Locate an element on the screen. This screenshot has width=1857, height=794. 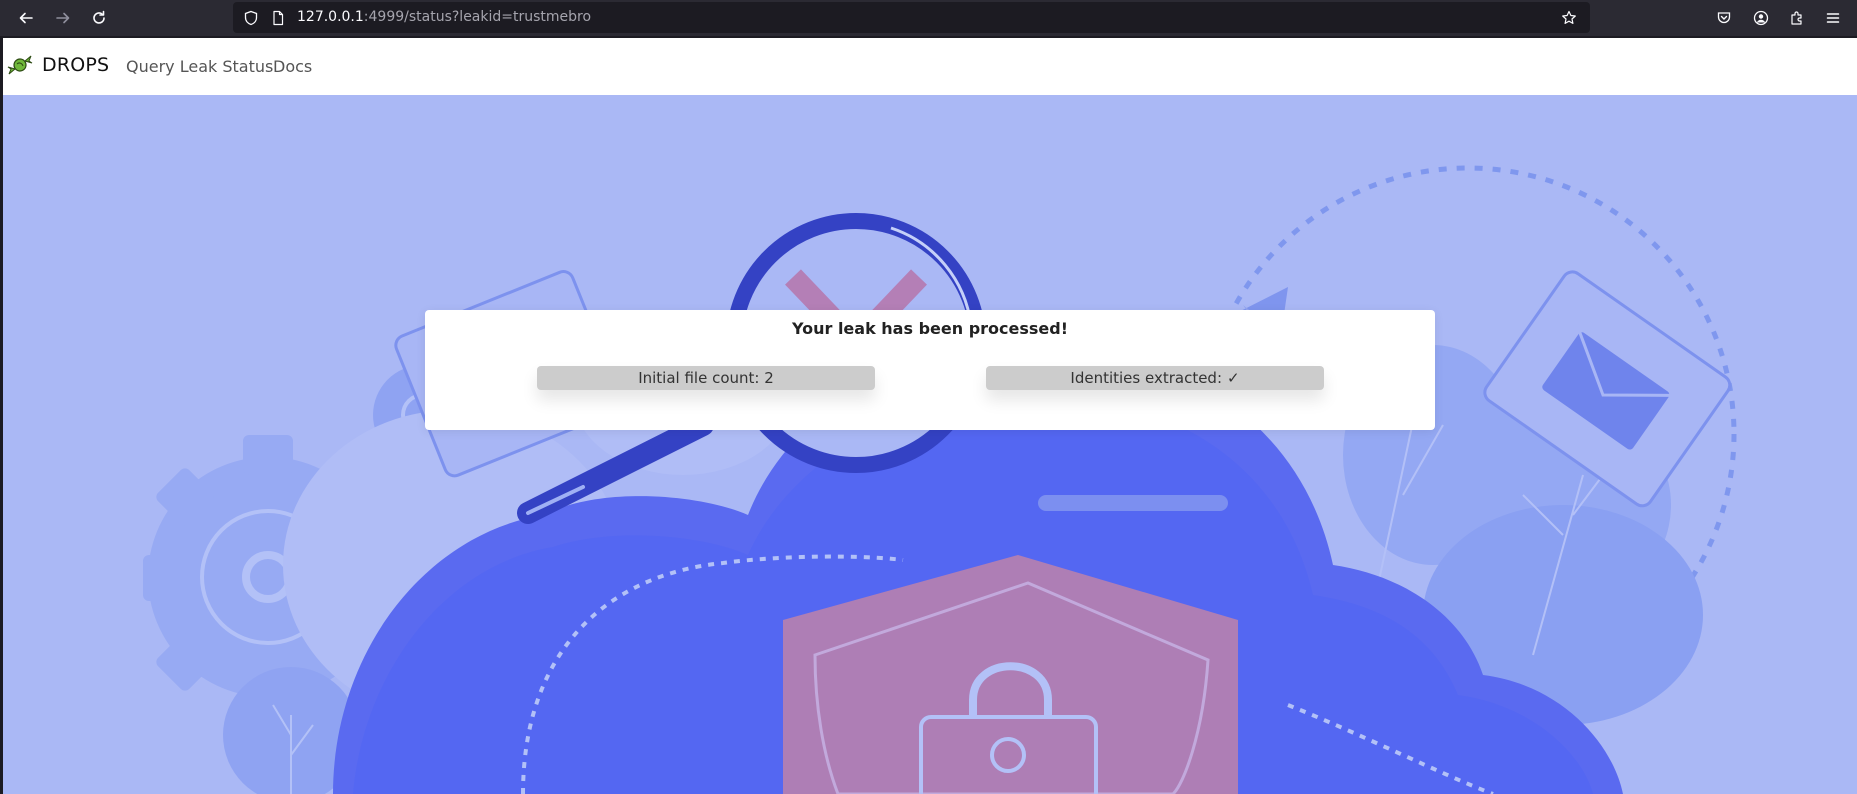
pocket-icon is located at coordinates (1724, 18).